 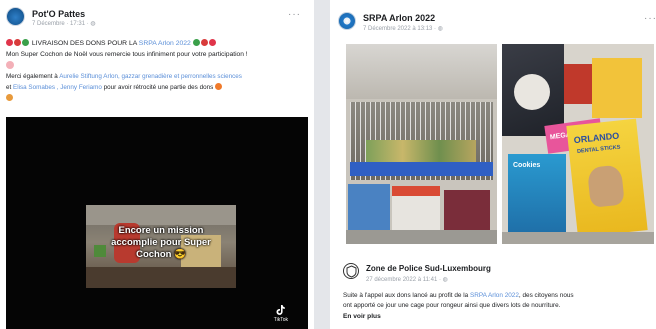 I want to click on photo-cage-tray, so click(x=421, y=169).